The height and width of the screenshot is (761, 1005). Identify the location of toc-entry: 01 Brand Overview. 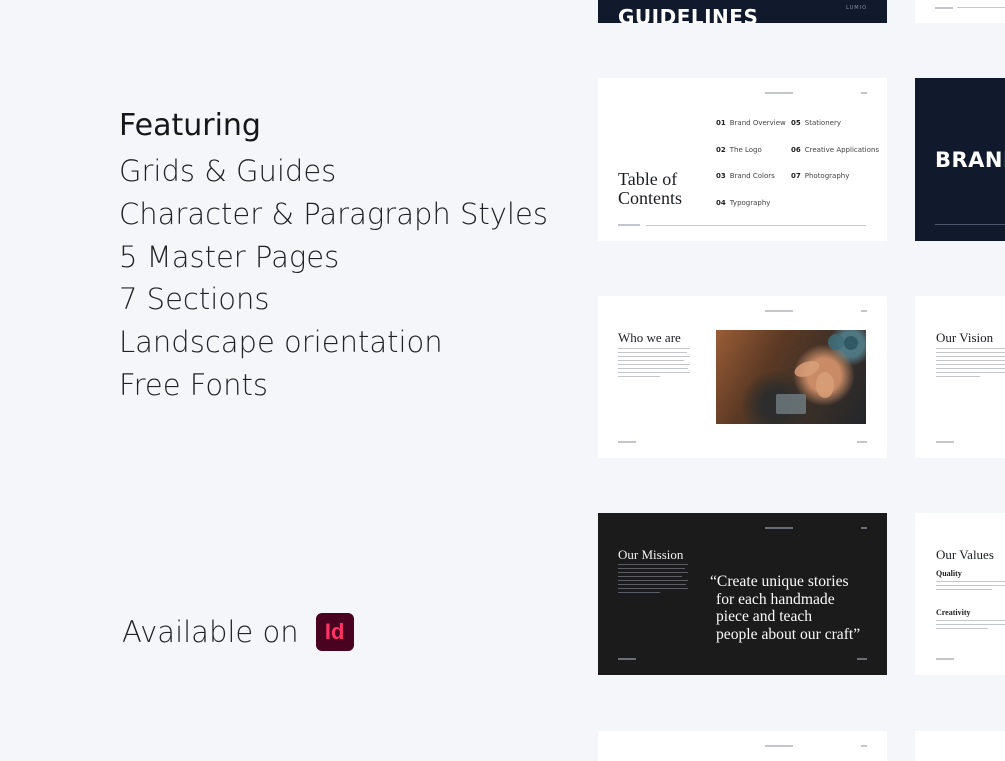
(751, 123).